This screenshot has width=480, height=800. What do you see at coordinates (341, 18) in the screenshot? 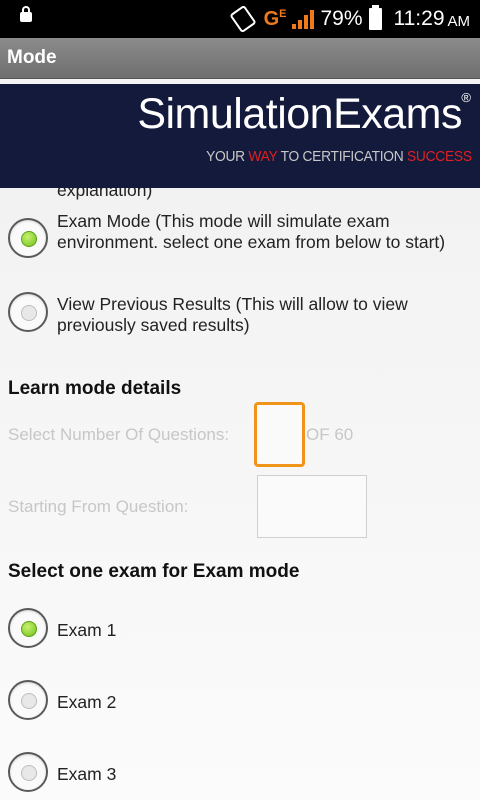
I see `battery-percent: 79%` at bounding box center [341, 18].